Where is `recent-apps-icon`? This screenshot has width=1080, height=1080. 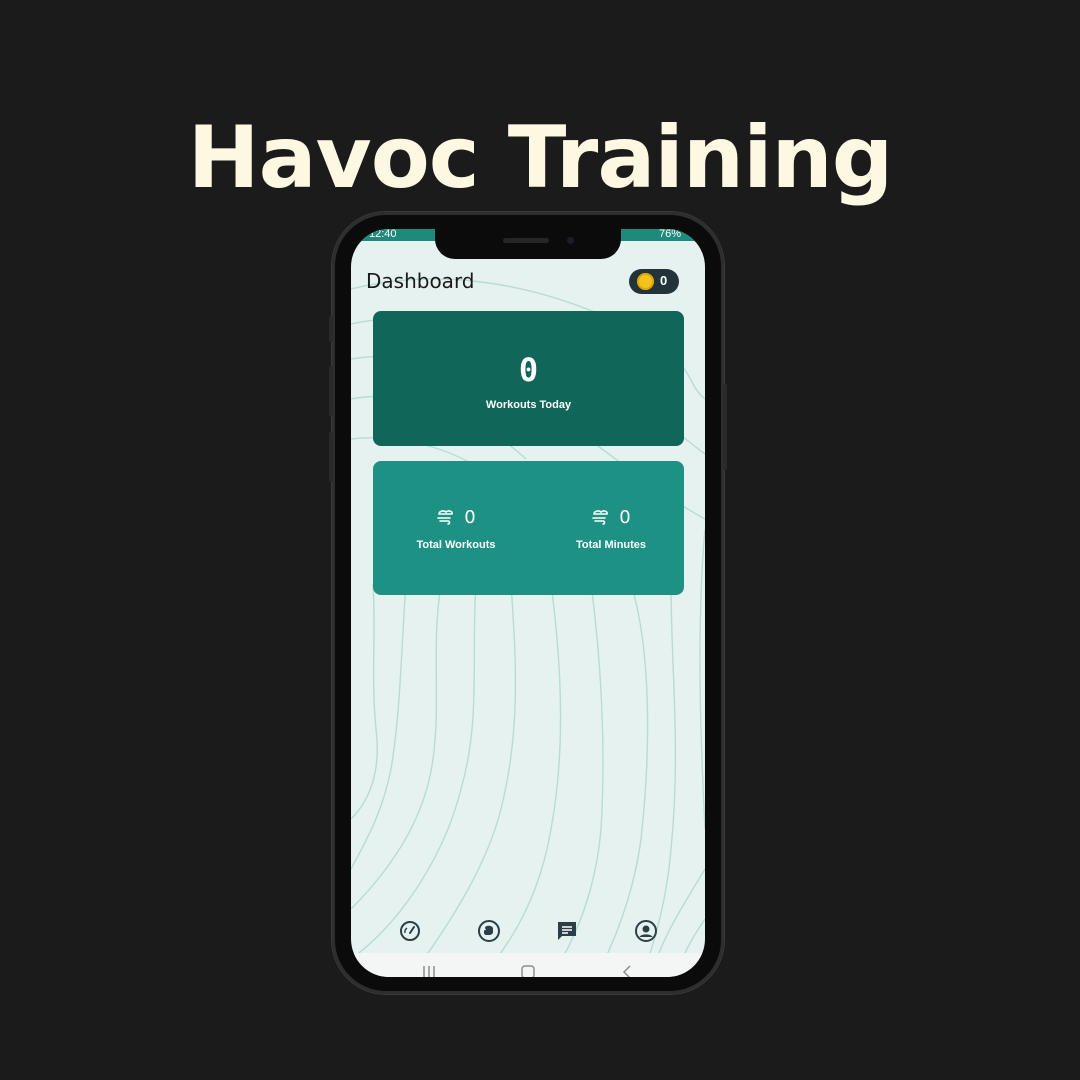 recent-apps-icon is located at coordinates (429, 971).